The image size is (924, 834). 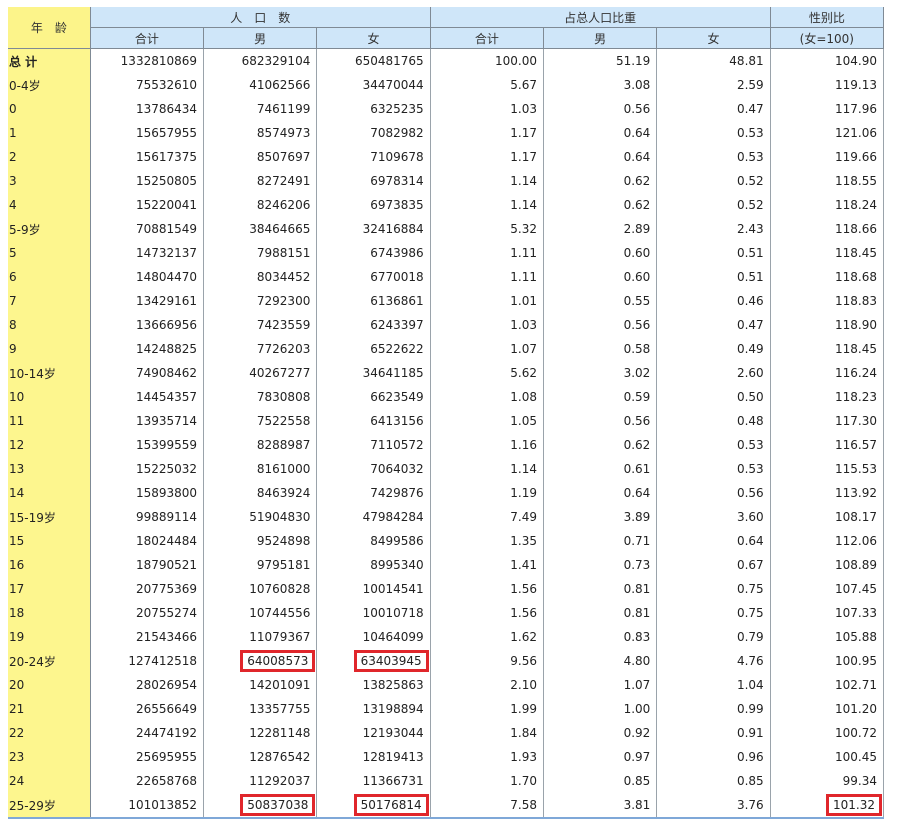 What do you see at coordinates (373, 469) in the screenshot?
I see `pop-female-cell: 7064032` at bounding box center [373, 469].